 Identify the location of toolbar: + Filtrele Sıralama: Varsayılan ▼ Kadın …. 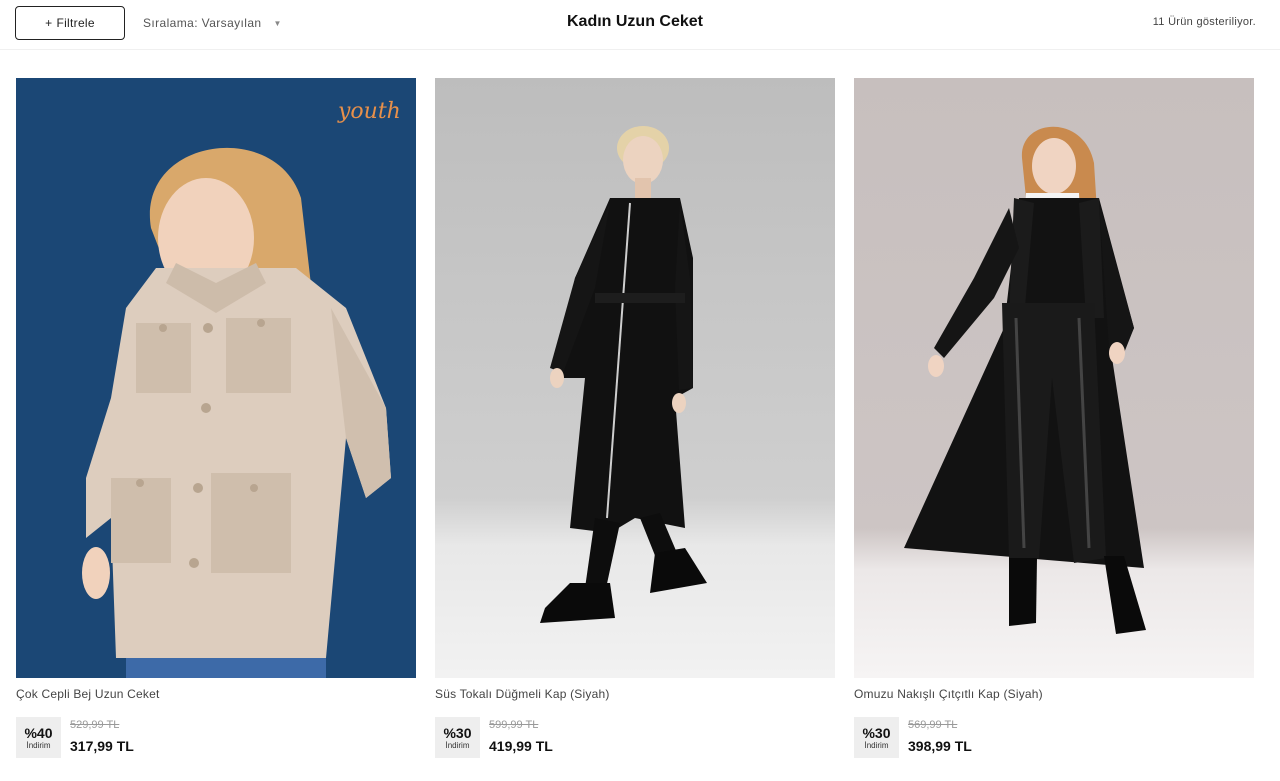
(640, 25).